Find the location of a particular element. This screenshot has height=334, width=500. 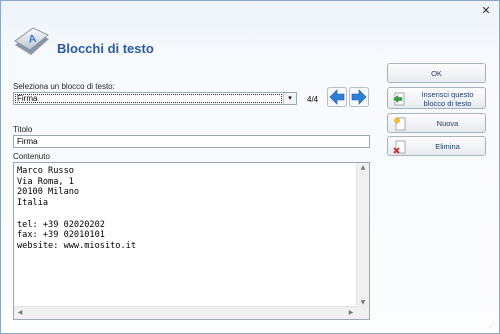

insert-block-button: Inserisci questo blocco di testo is located at coordinates (436, 98).